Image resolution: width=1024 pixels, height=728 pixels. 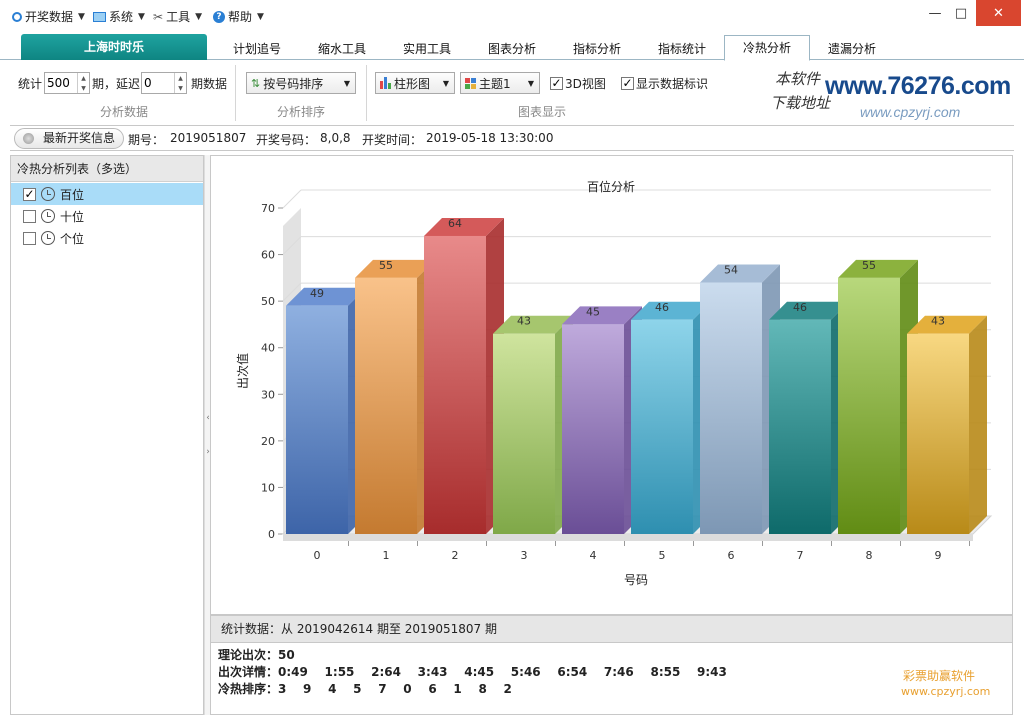 I want to click on logo-line2: 下载地址, so click(x=800, y=103).